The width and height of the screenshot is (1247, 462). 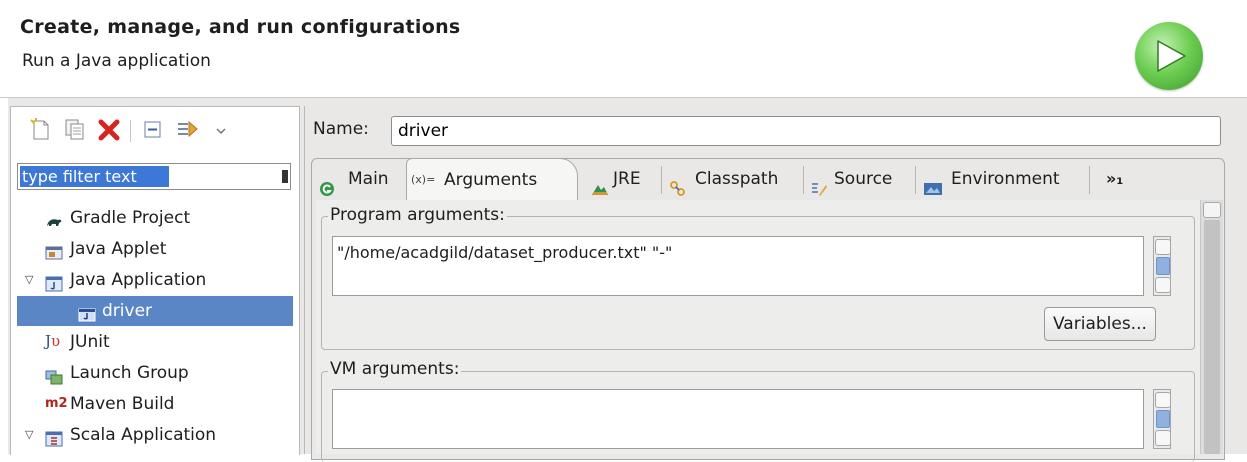 I want to click on tree-item-launch-group: Launch Group, so click(x=155, y=373).